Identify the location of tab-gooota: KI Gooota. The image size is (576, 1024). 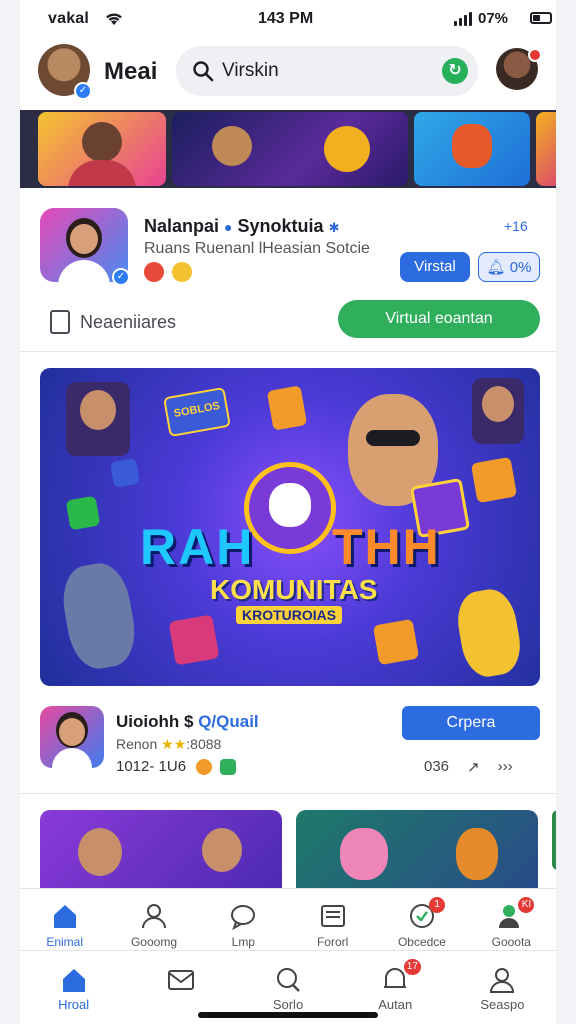
(511, 919).